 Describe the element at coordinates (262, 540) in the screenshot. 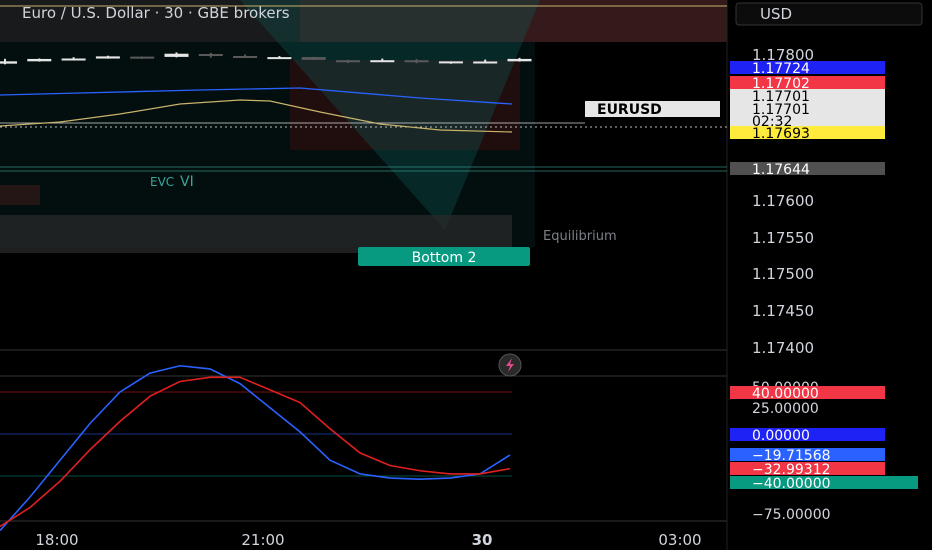

I see `time-tick-label: 21:00` at that location.